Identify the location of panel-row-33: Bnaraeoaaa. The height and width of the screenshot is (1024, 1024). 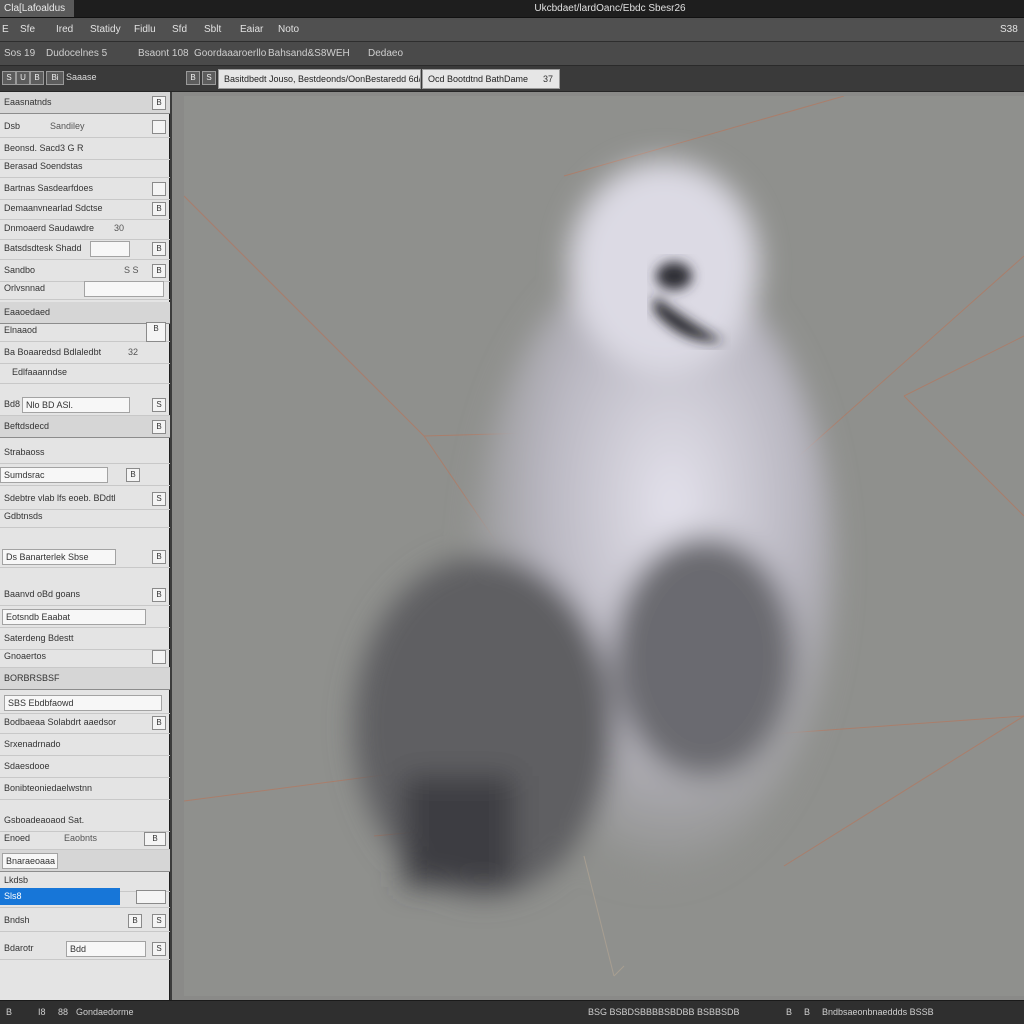
(85, 861).